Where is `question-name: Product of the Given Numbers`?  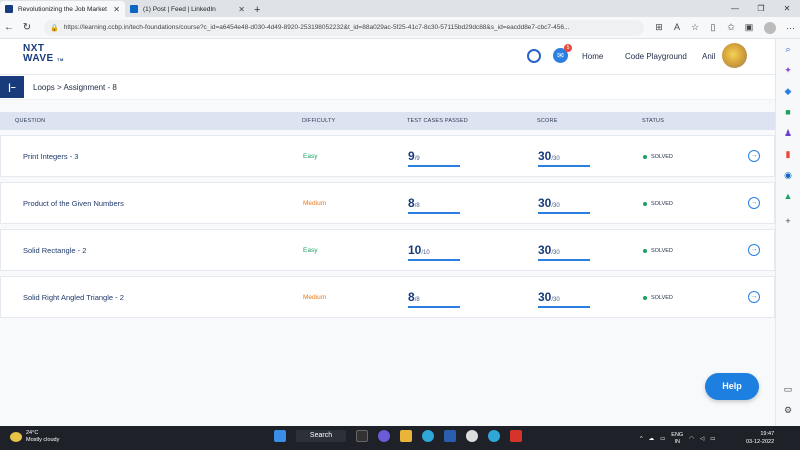 question-name: Product of the Given Numbers is located at coordinates (73, 203).